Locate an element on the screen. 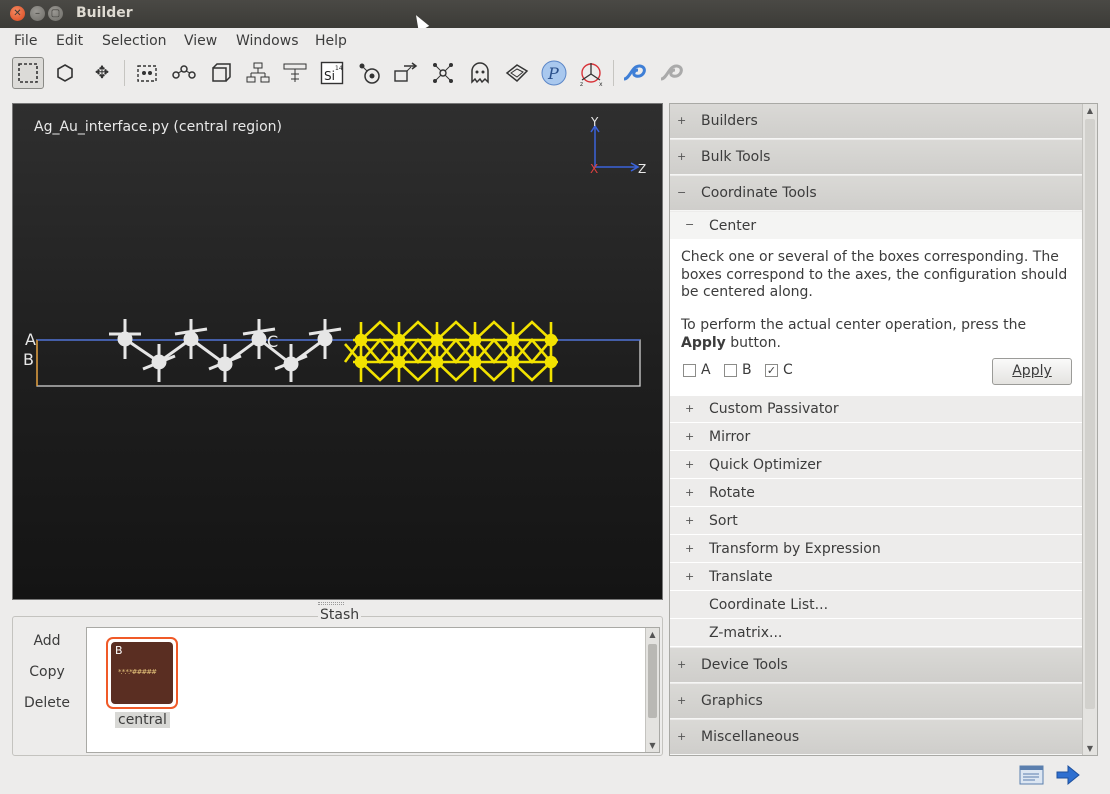  tool-sort: + Sort is located at coordinates (876, 521).